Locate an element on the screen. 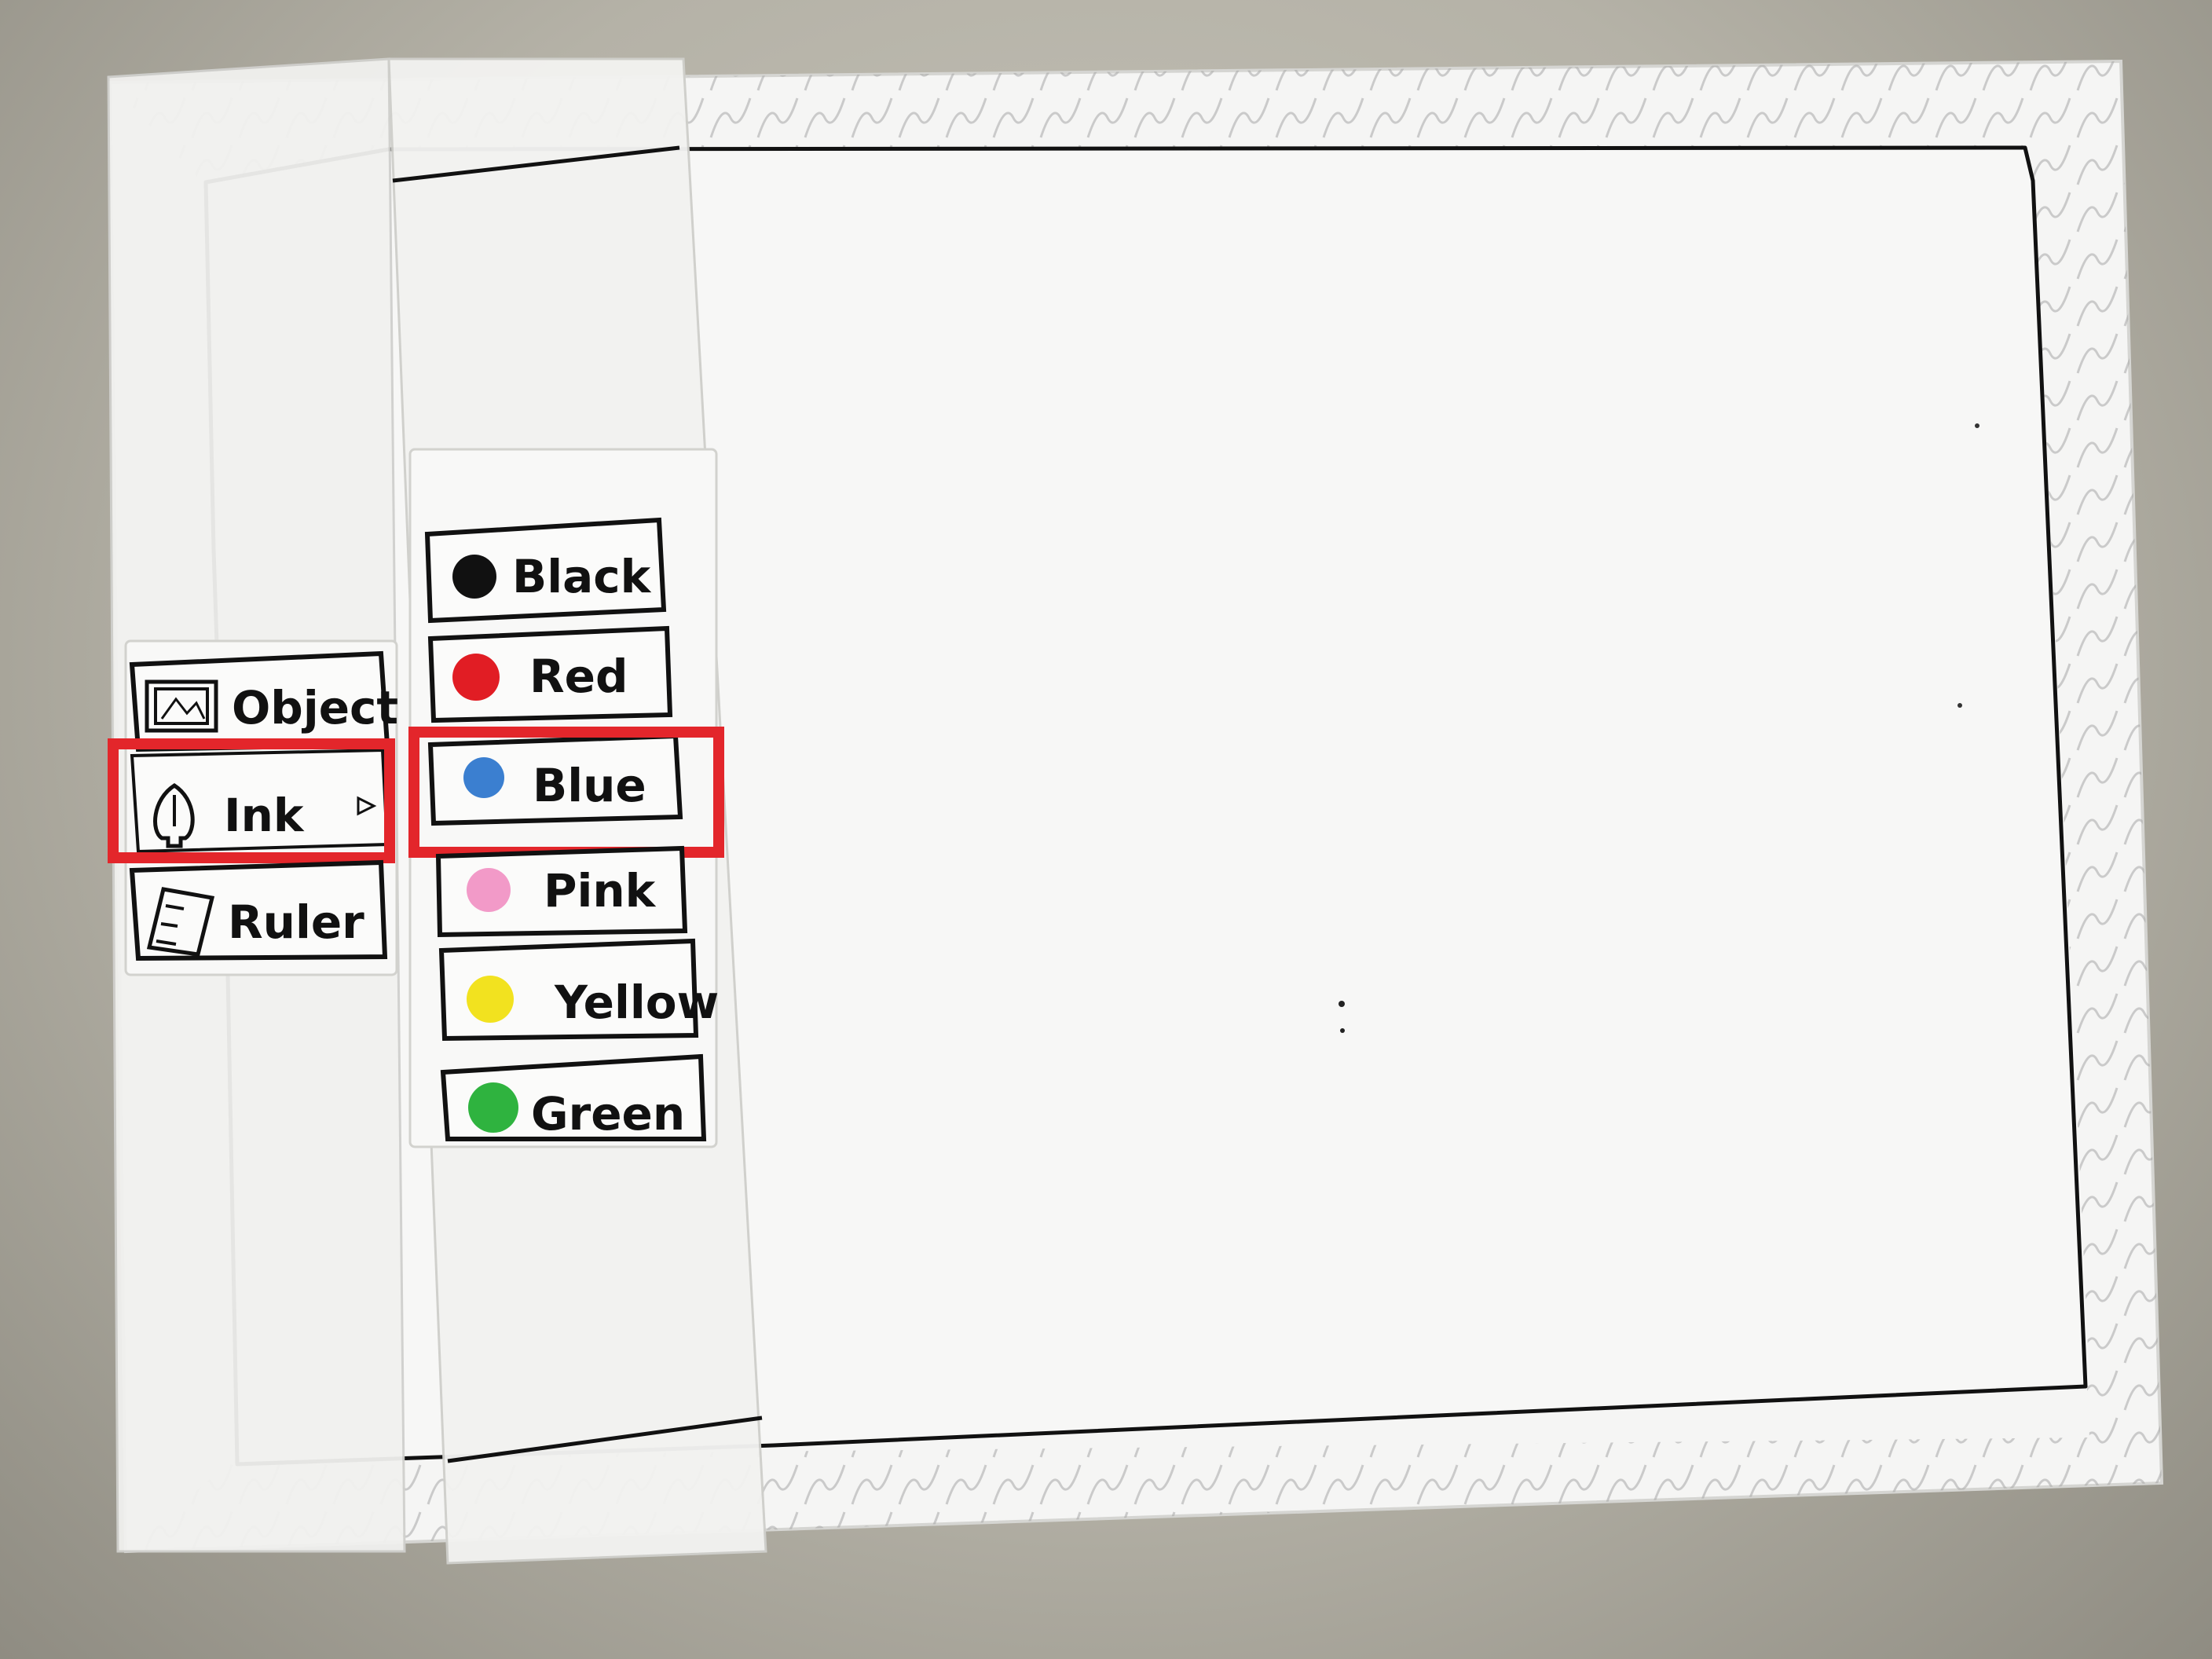  color-menu: Black Red Blue Pink Yellow Green is located at coordinates (566, 798).